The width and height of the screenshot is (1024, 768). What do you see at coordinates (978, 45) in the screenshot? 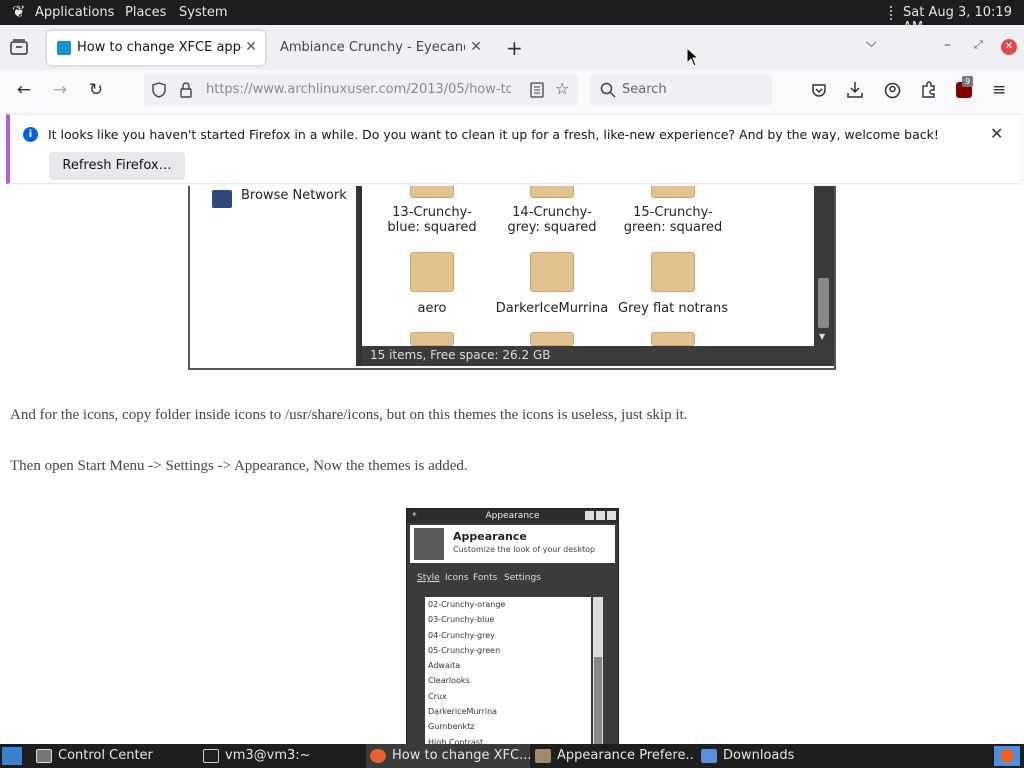
I see `restore-icon: ⤢` at bounding box center [978, 45].